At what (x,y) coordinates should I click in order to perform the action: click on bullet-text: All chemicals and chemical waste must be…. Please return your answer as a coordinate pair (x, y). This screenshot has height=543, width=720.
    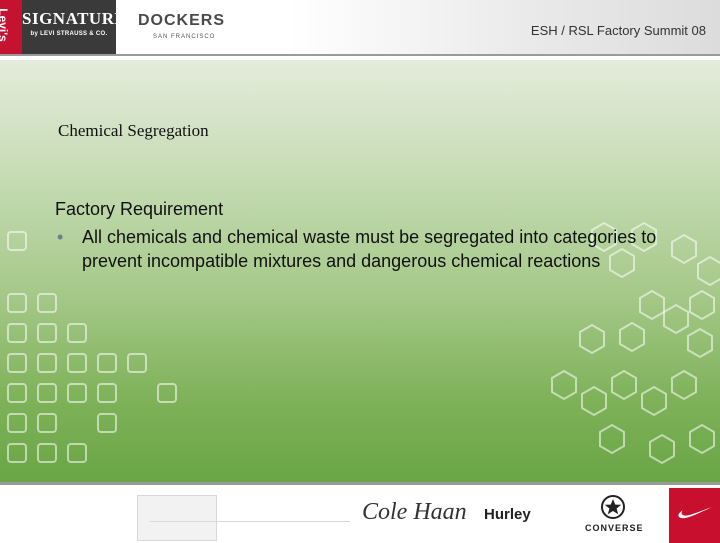
    Looking at the image, I should click on (369, 249).